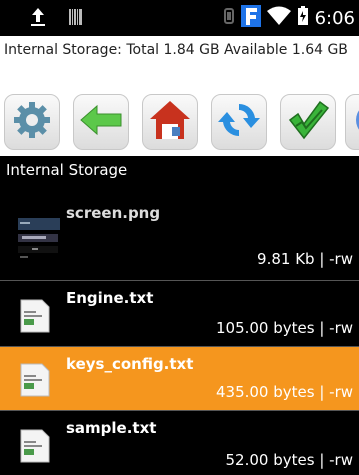 The height and width of the screenshot is (475, 359). Describe the element at coordinates (229, 18) in the screenshot. I see `vibrate-icon` at that location.